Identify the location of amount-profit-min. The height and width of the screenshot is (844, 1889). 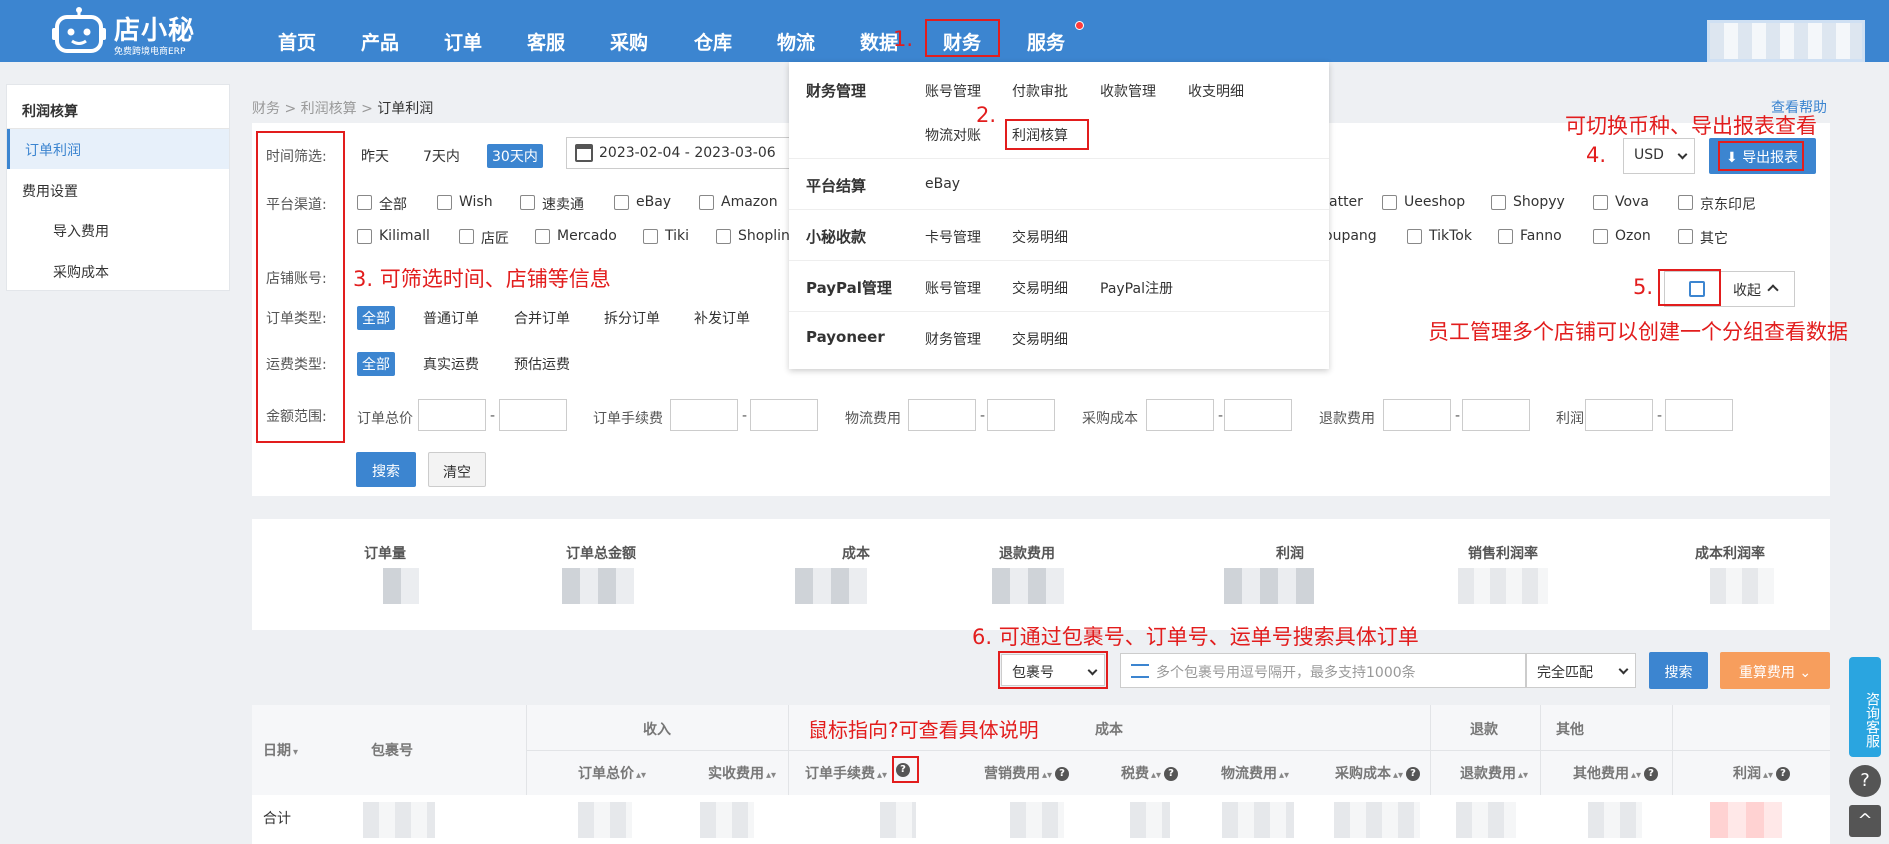
(1619, 415).